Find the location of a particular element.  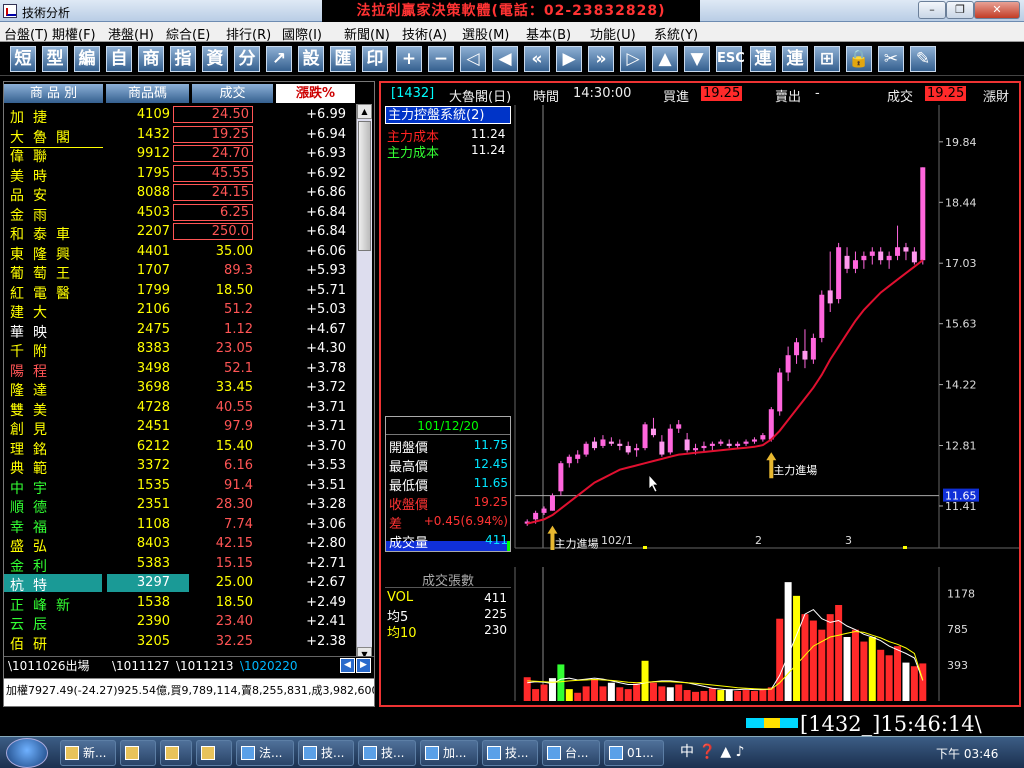

quote-row: 佰研 3205 32.25 +2.38 is located at coordinates (180, 643).